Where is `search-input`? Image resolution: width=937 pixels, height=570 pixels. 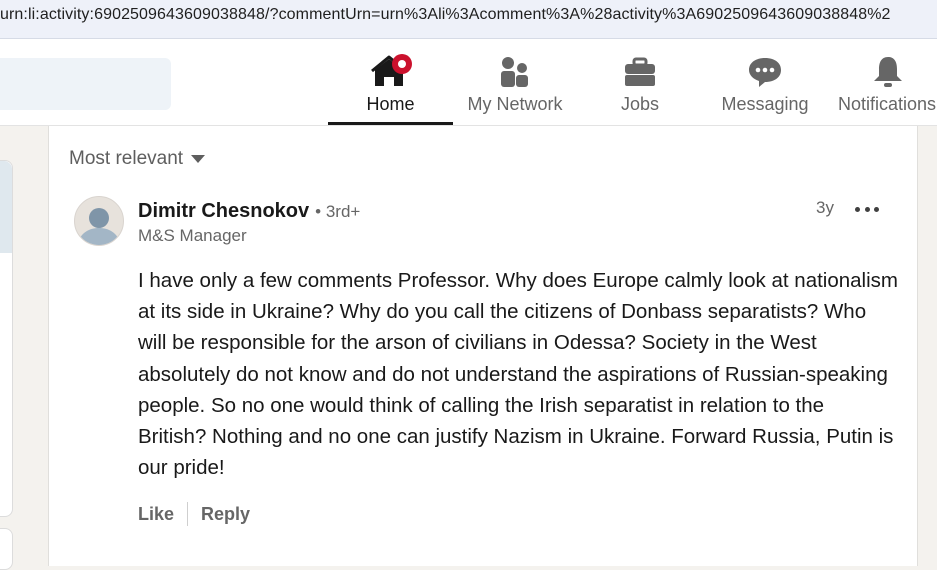
search-input is located at coordinates (85, 84).